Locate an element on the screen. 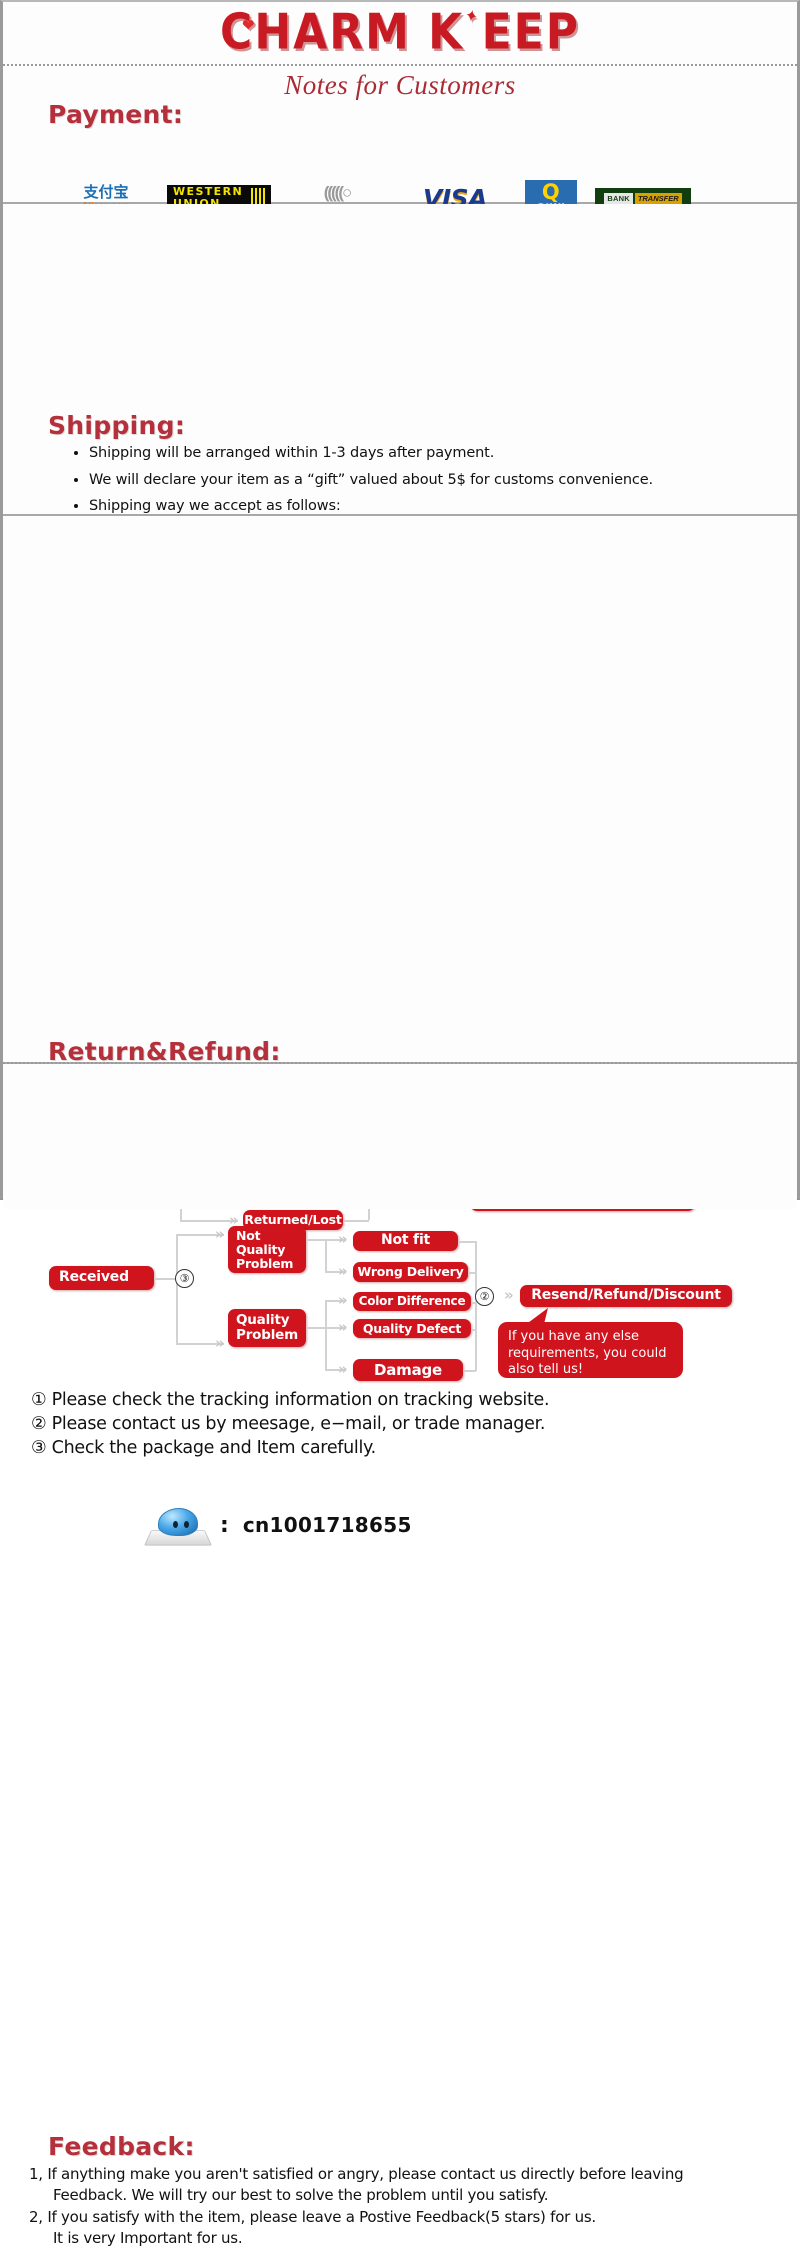 The width and height of the screenshot is (800, 2249). alipay-cn-label: 支付宝 is located at coordinates (106, 191).